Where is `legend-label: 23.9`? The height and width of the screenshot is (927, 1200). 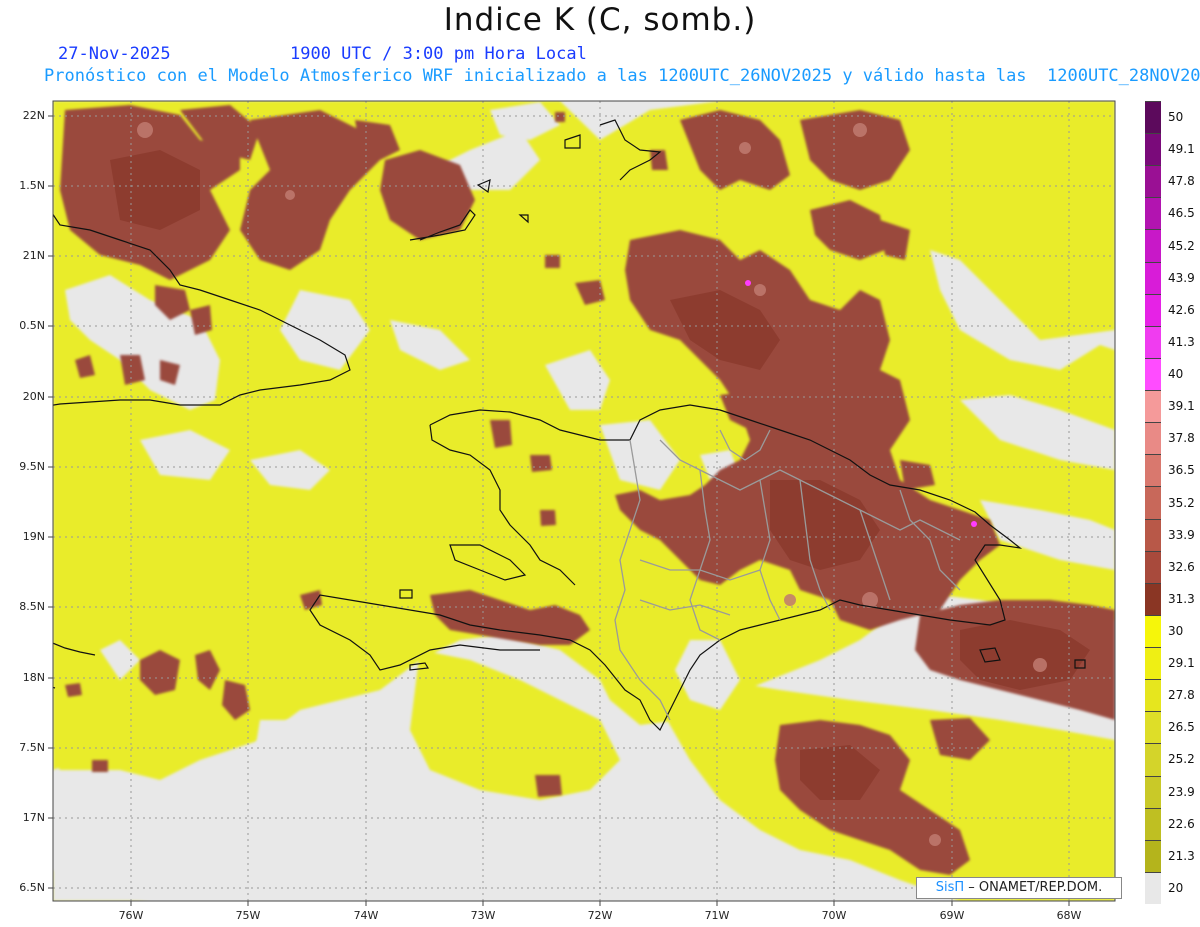 legend-label: 23.9 is located at coordinates (1181, 791).